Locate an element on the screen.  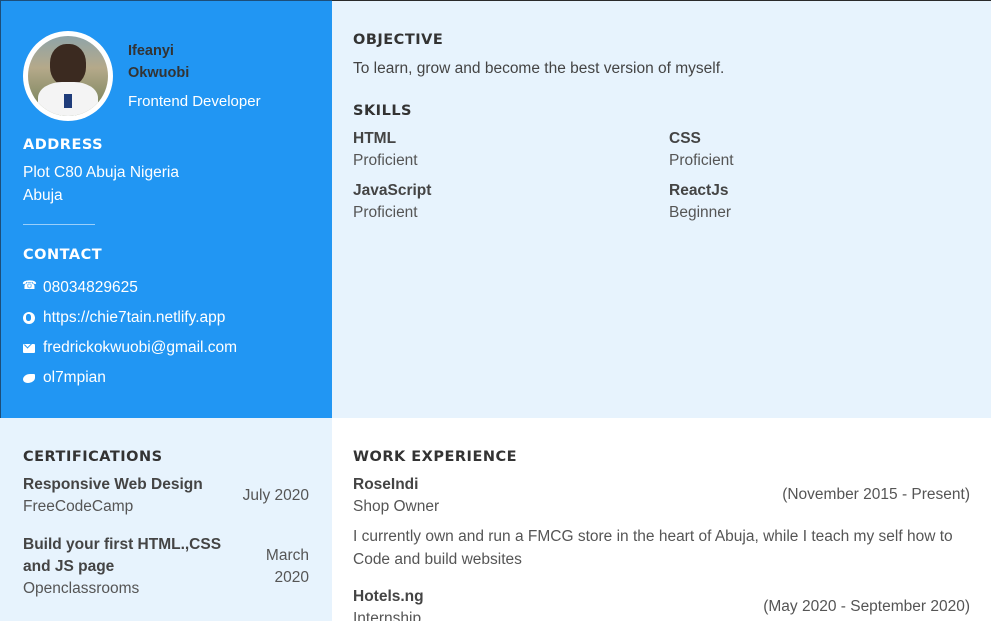
skill-item: JavaScript Proficient is located at coordinates (392, 202).